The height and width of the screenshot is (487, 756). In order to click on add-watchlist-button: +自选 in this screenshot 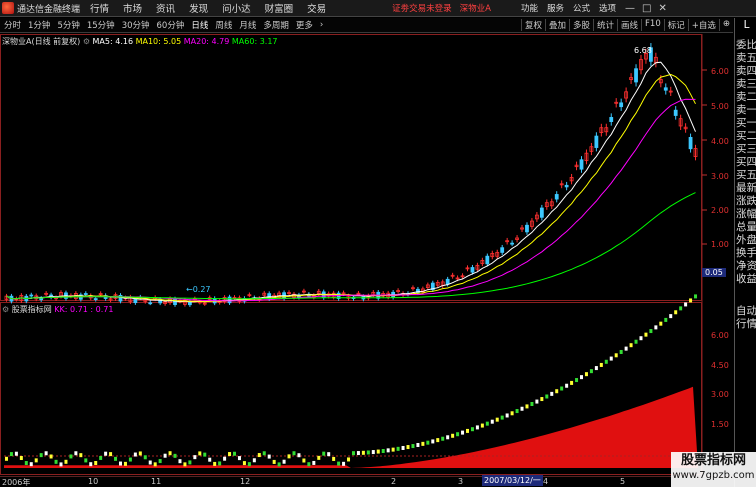, I will do `click(703, 25)`.